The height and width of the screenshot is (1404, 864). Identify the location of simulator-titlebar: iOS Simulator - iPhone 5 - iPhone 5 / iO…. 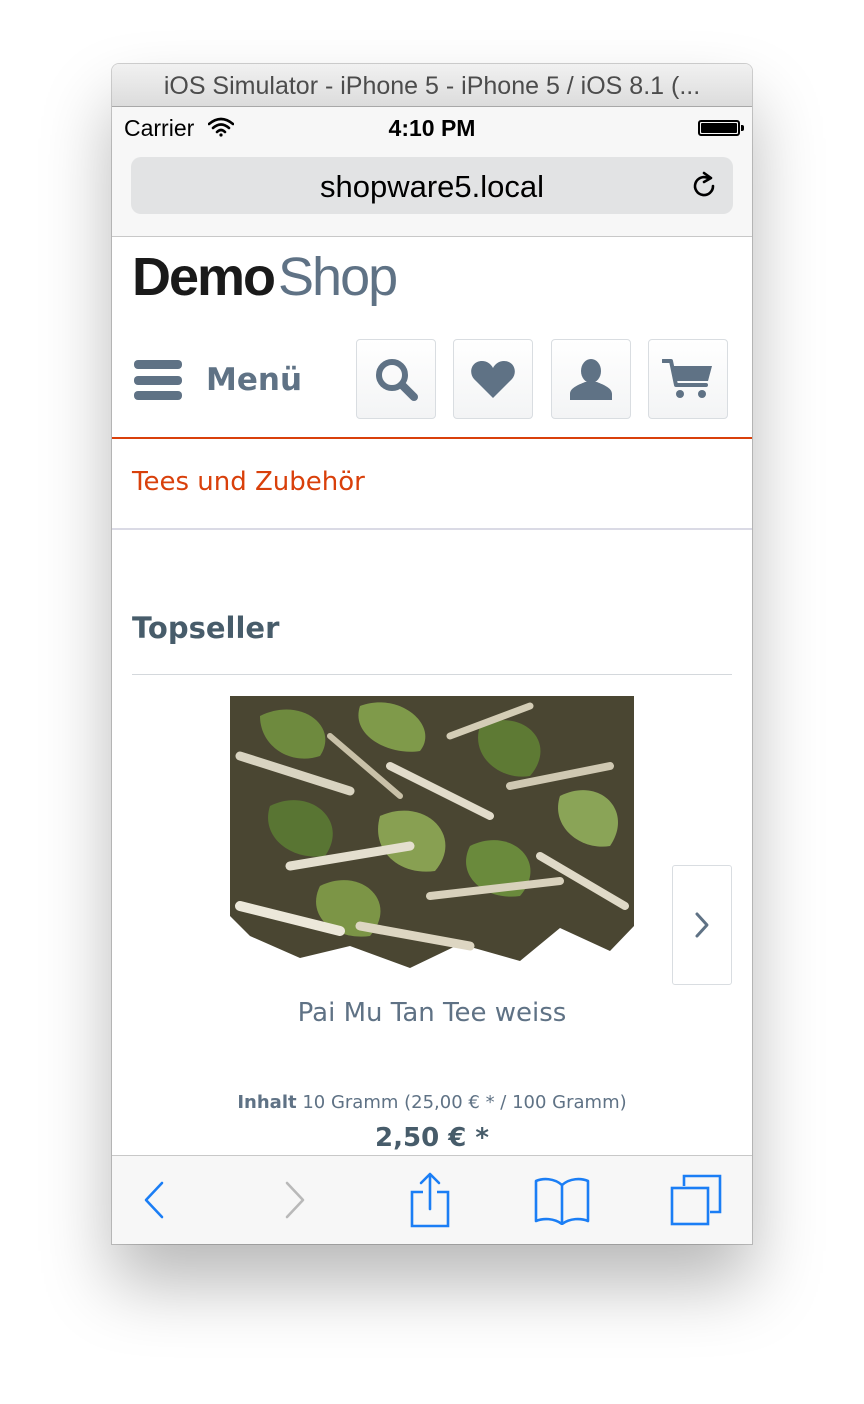
(432, 85).